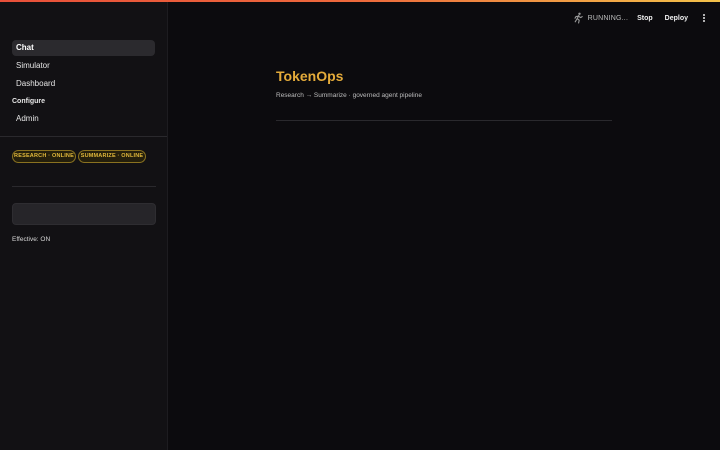 Image resolution: width=720 pixels, height=450 pixels. Describe the element at coordinates (83, 119) in the screenshot. I see `sidebar-item-admin: Admin` at that location.